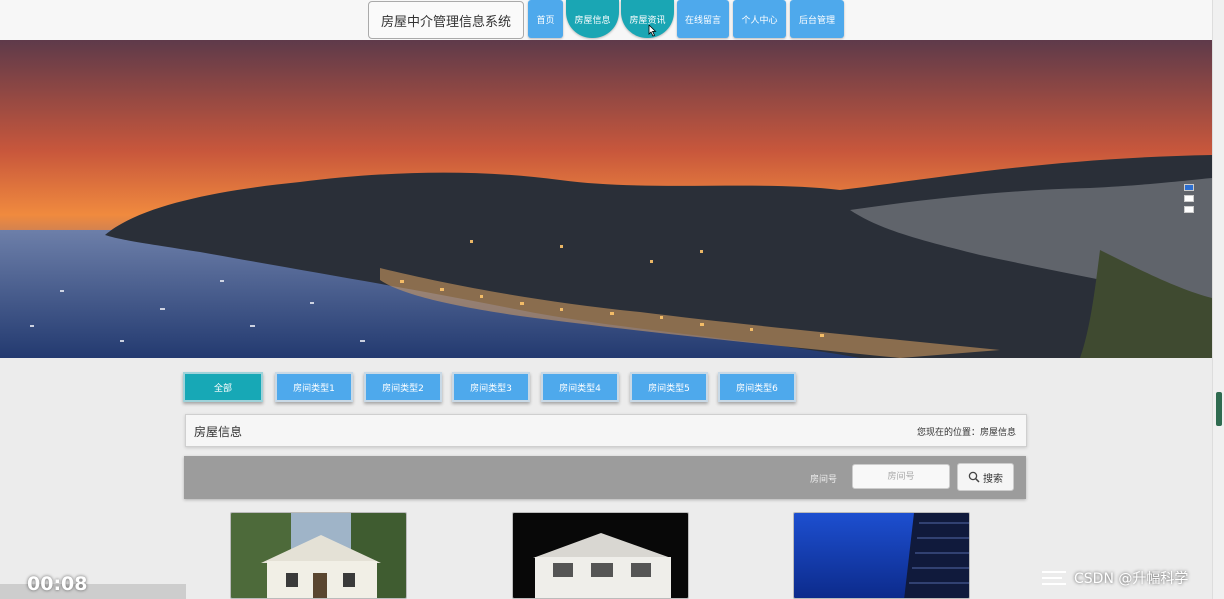  I want to click on top-nav: 房屋中介管理信息系统 首页 房屋信息 房屋资讯 在线留言 个人中心 后台管理, so click(606, 20).